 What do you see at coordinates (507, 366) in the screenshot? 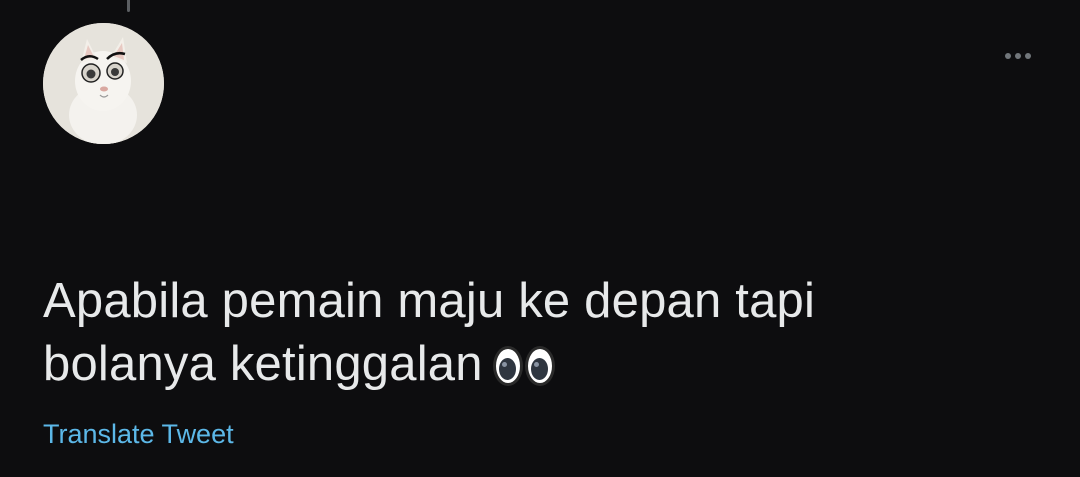
I see `left-eye-icon` at bounding box center [507, 366].